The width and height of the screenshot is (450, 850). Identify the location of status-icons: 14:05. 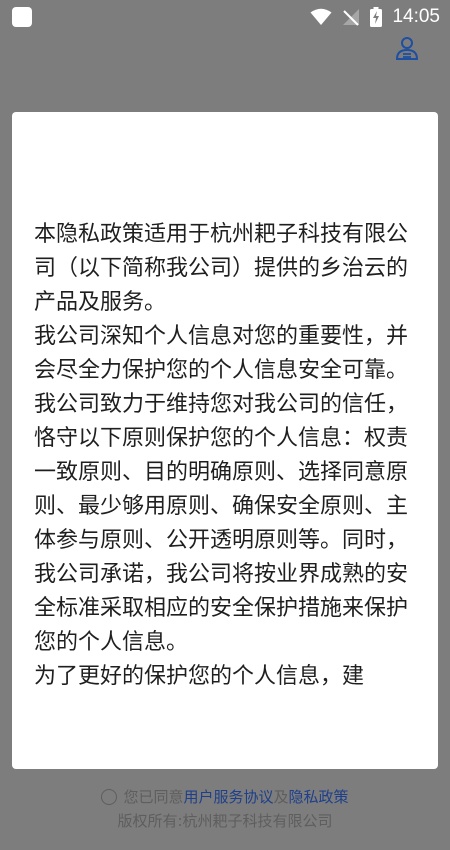
(375, 17).